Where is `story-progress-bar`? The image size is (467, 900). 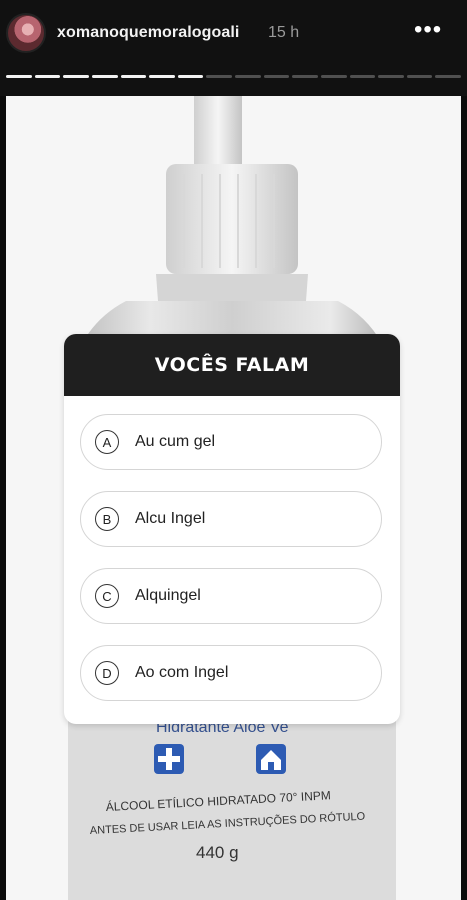 story-progress-bar is located at coordinates (233, 76).